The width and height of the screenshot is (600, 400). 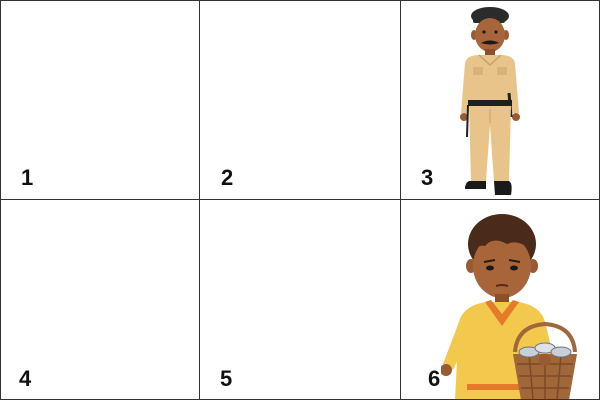 What do you see at coordinates (227, 177) in the screenshot?
I see `cell-number: 2` at bounding box center [227, 177].